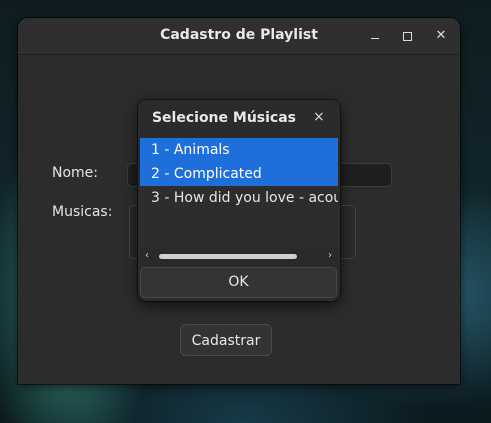  I want to click on dialog-title: Selecione Músicas, so click(224, 118).